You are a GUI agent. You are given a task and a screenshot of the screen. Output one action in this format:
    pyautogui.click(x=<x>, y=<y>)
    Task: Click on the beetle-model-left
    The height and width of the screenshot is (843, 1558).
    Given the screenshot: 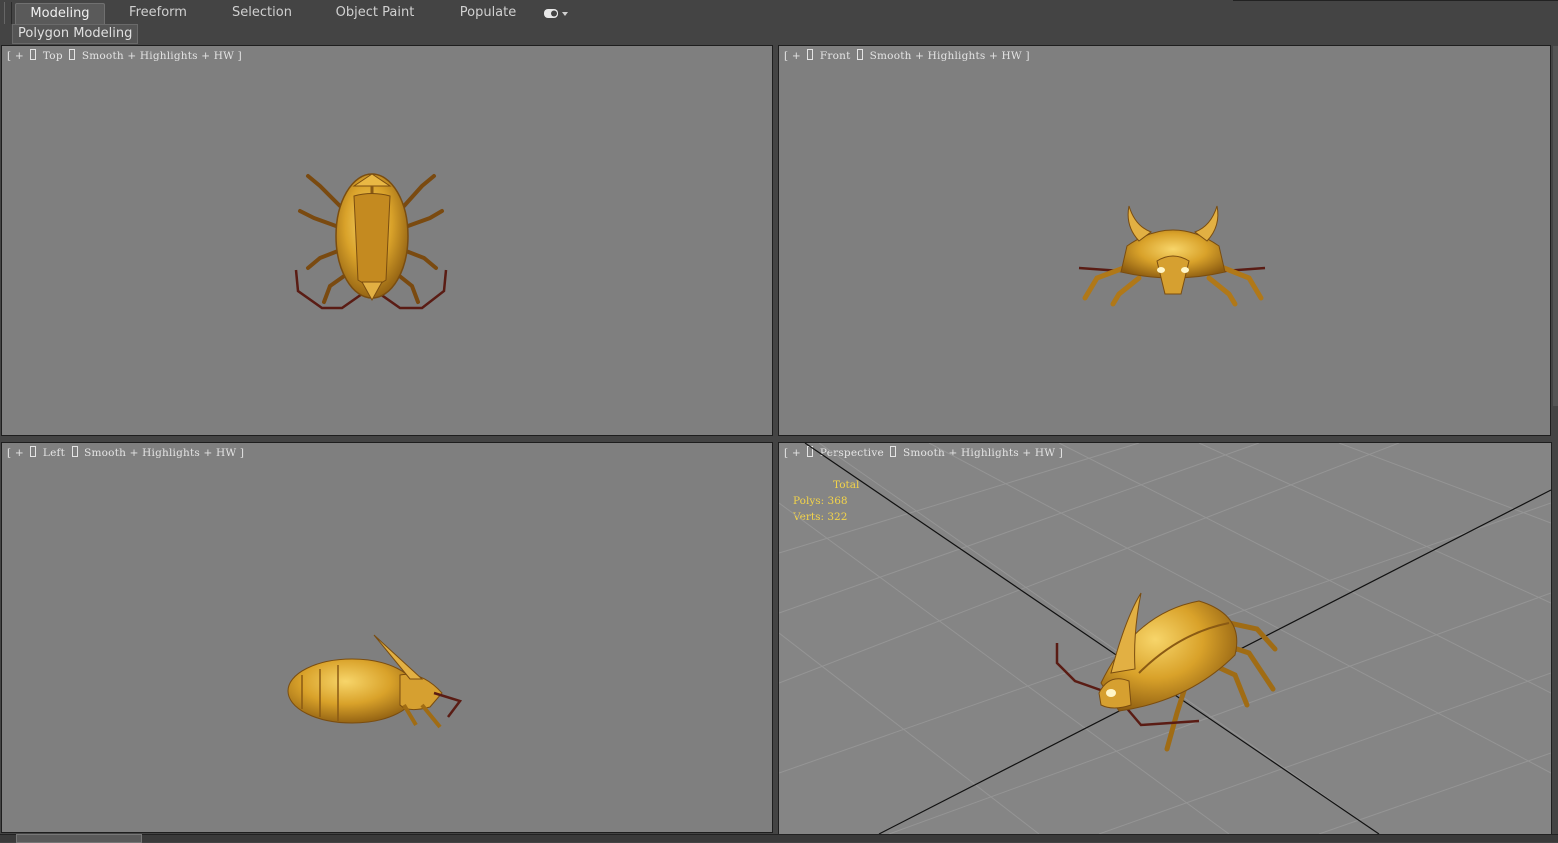 What is the action you would take?
    pyautogui.click(x=375, y=681)
    